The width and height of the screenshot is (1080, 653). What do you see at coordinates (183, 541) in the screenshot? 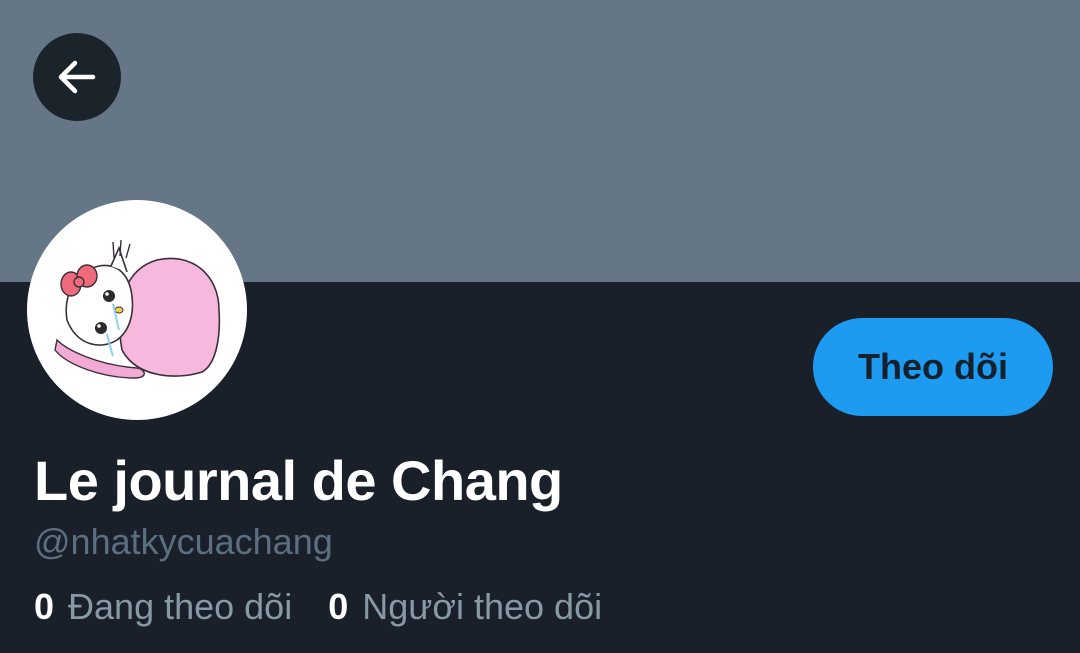
I see `profile-handle: @nhatkycuachang` at bounding box center [183, 541].